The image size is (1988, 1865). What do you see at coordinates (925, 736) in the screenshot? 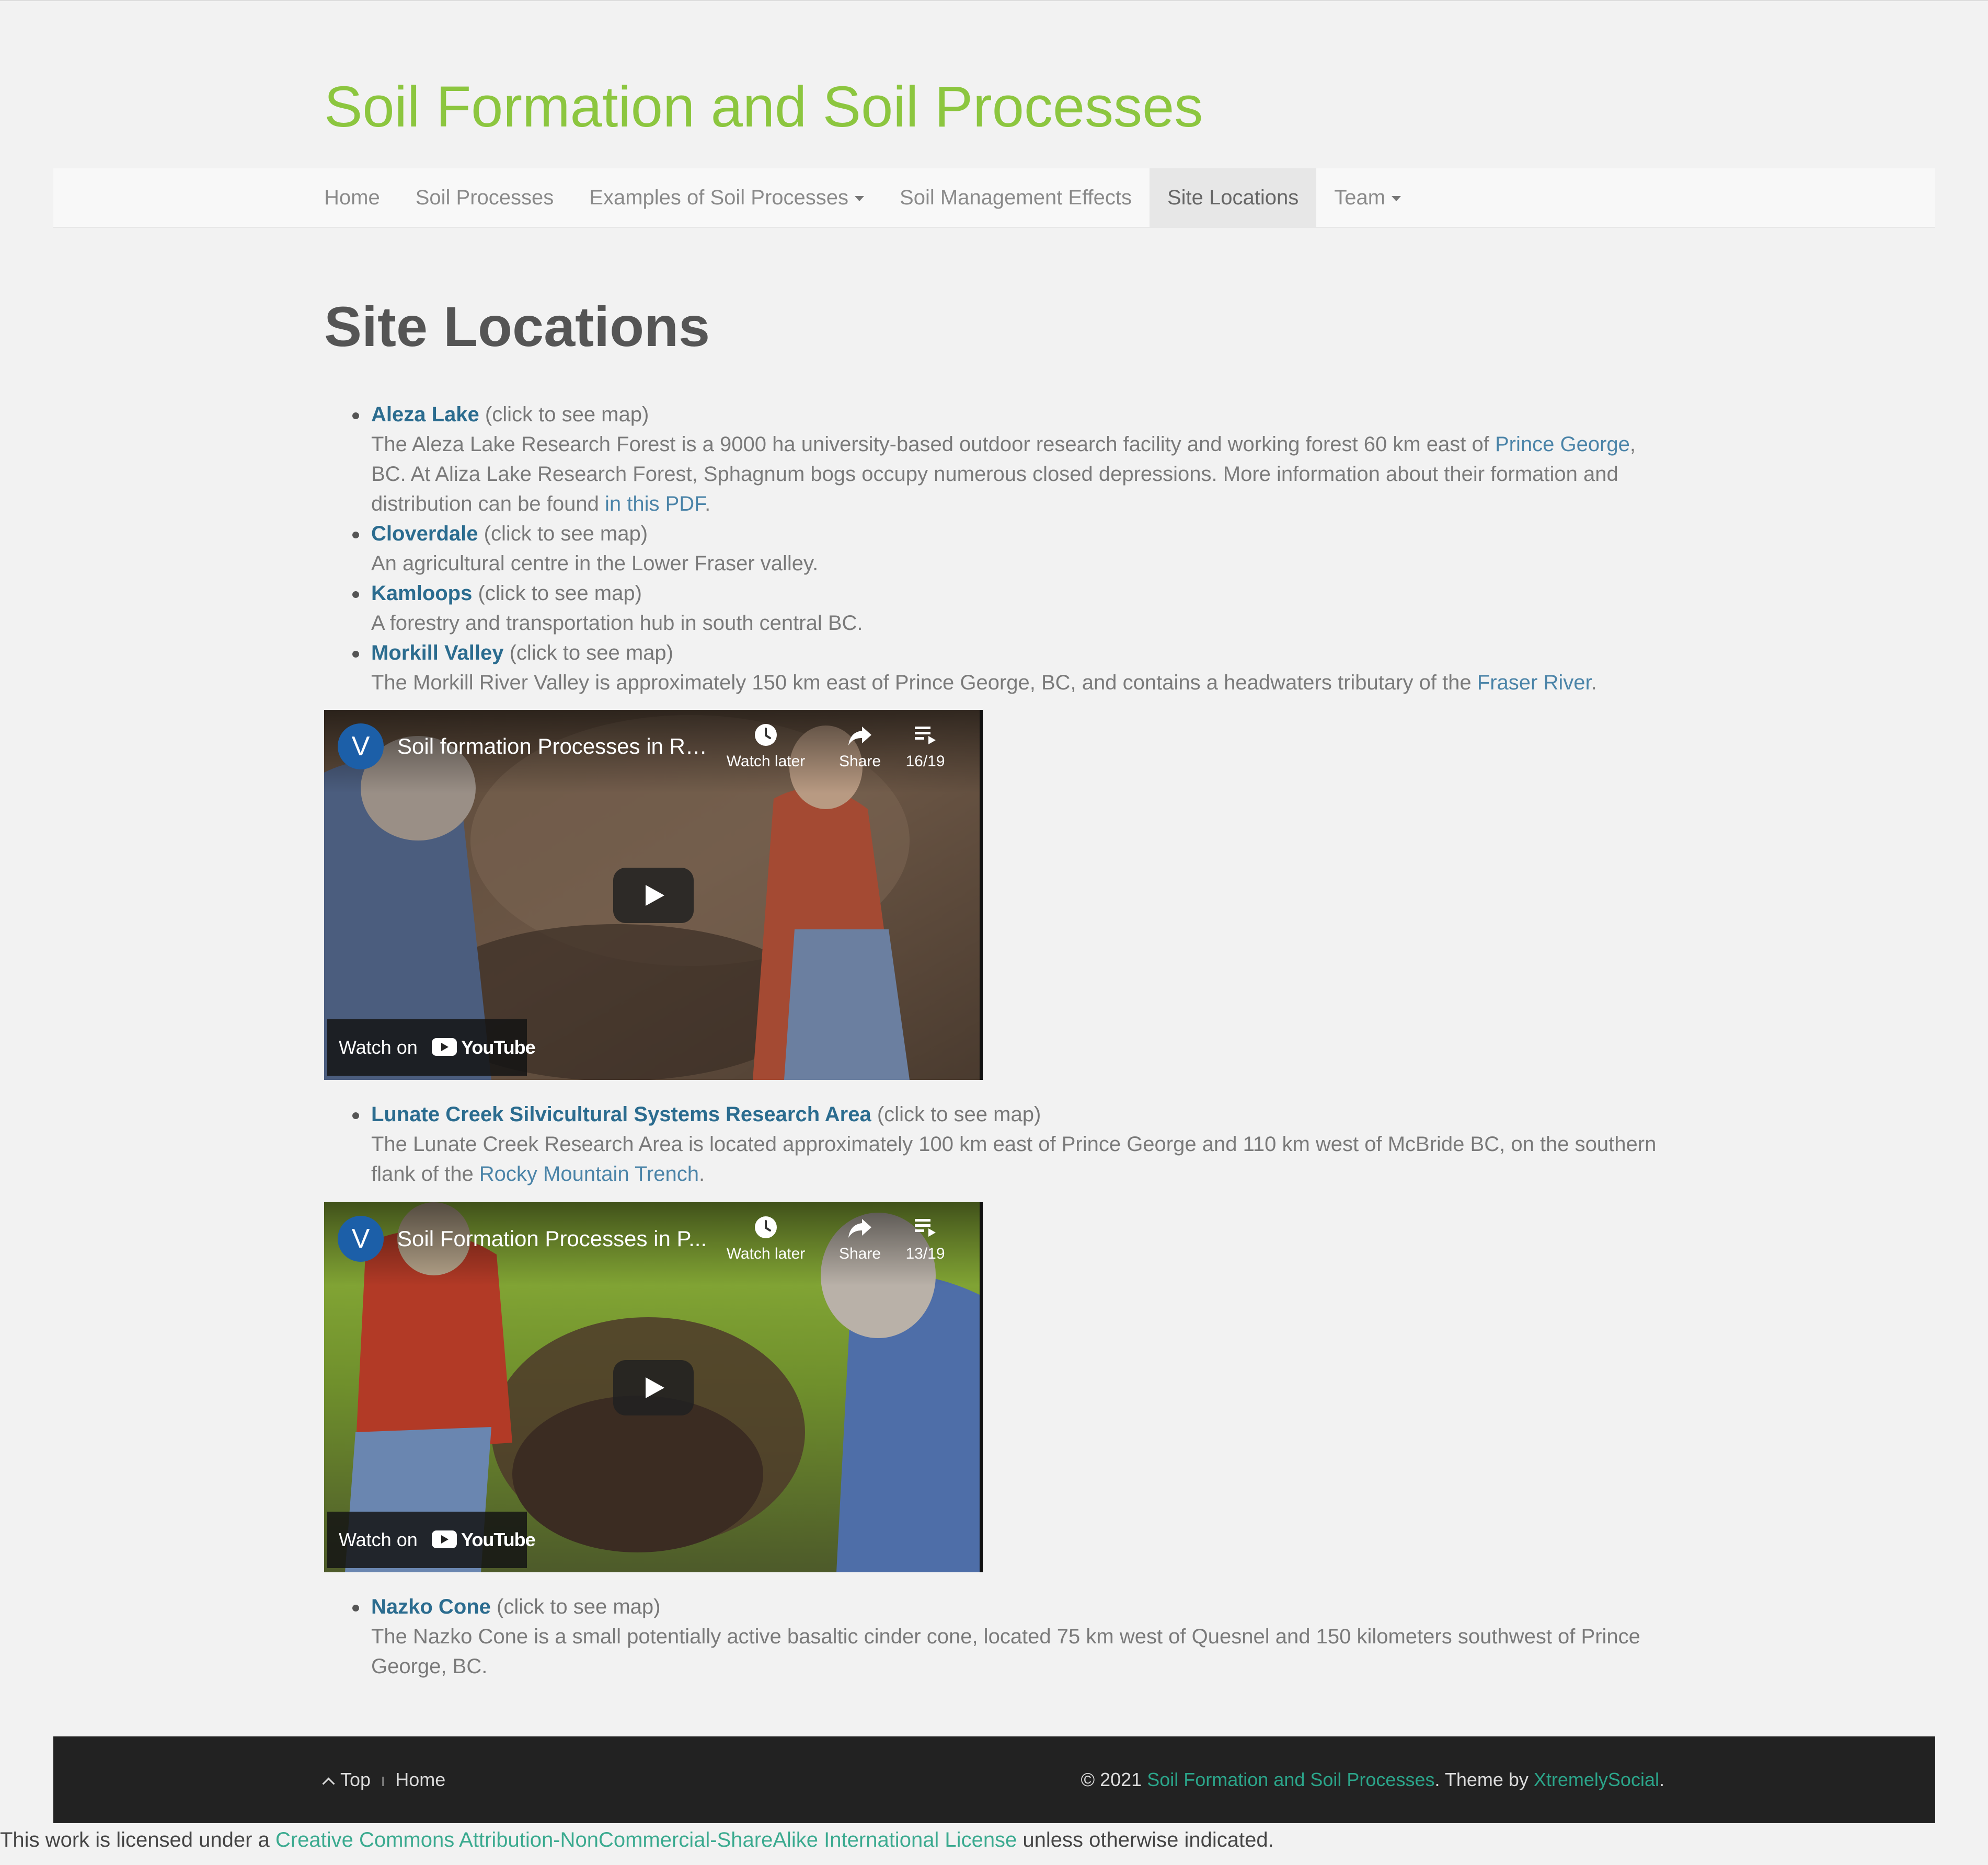
I see `playlist-icon` at bounding box center [925, 736].